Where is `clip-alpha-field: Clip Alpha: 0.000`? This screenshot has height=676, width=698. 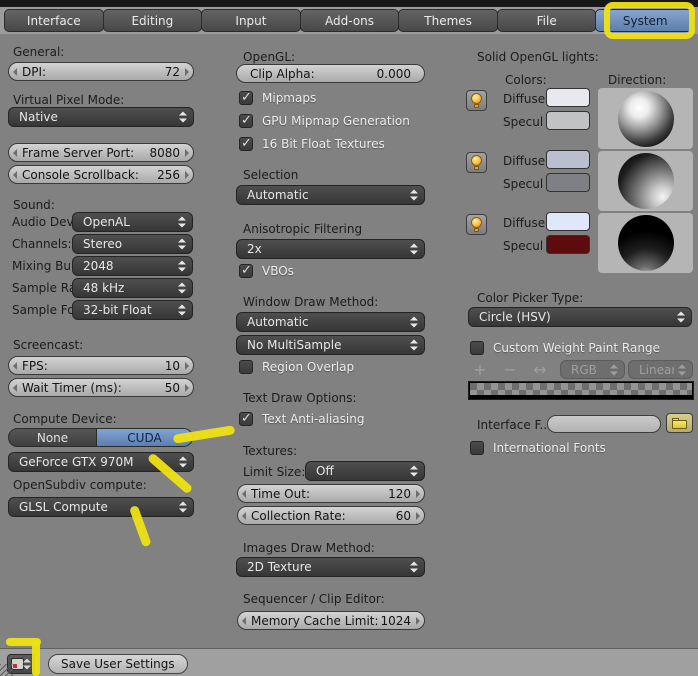 clip-alpha-field: Clip Alpha: 0.000 is located at coordinates (330, 73).